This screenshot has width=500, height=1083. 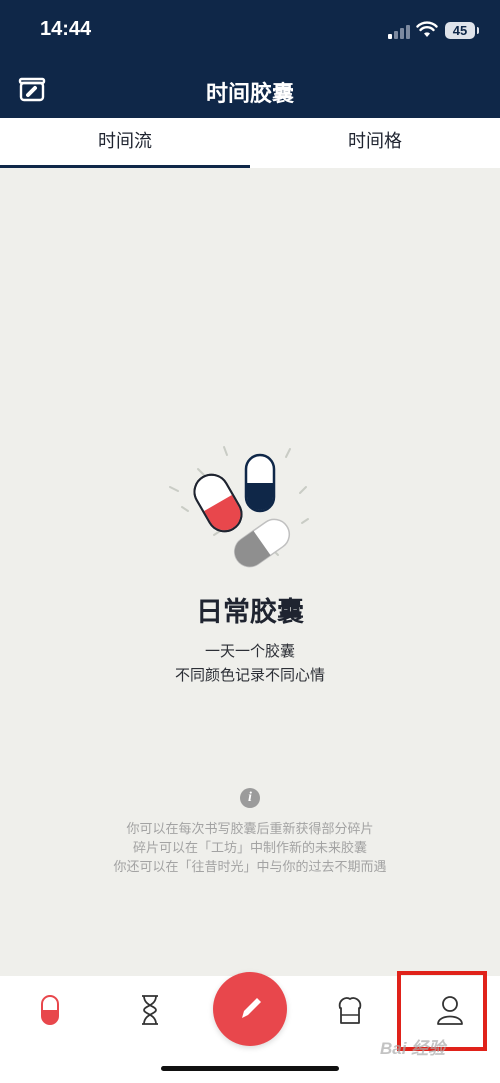 I want to click on workshop-icon, so click(x=350, y=1010).